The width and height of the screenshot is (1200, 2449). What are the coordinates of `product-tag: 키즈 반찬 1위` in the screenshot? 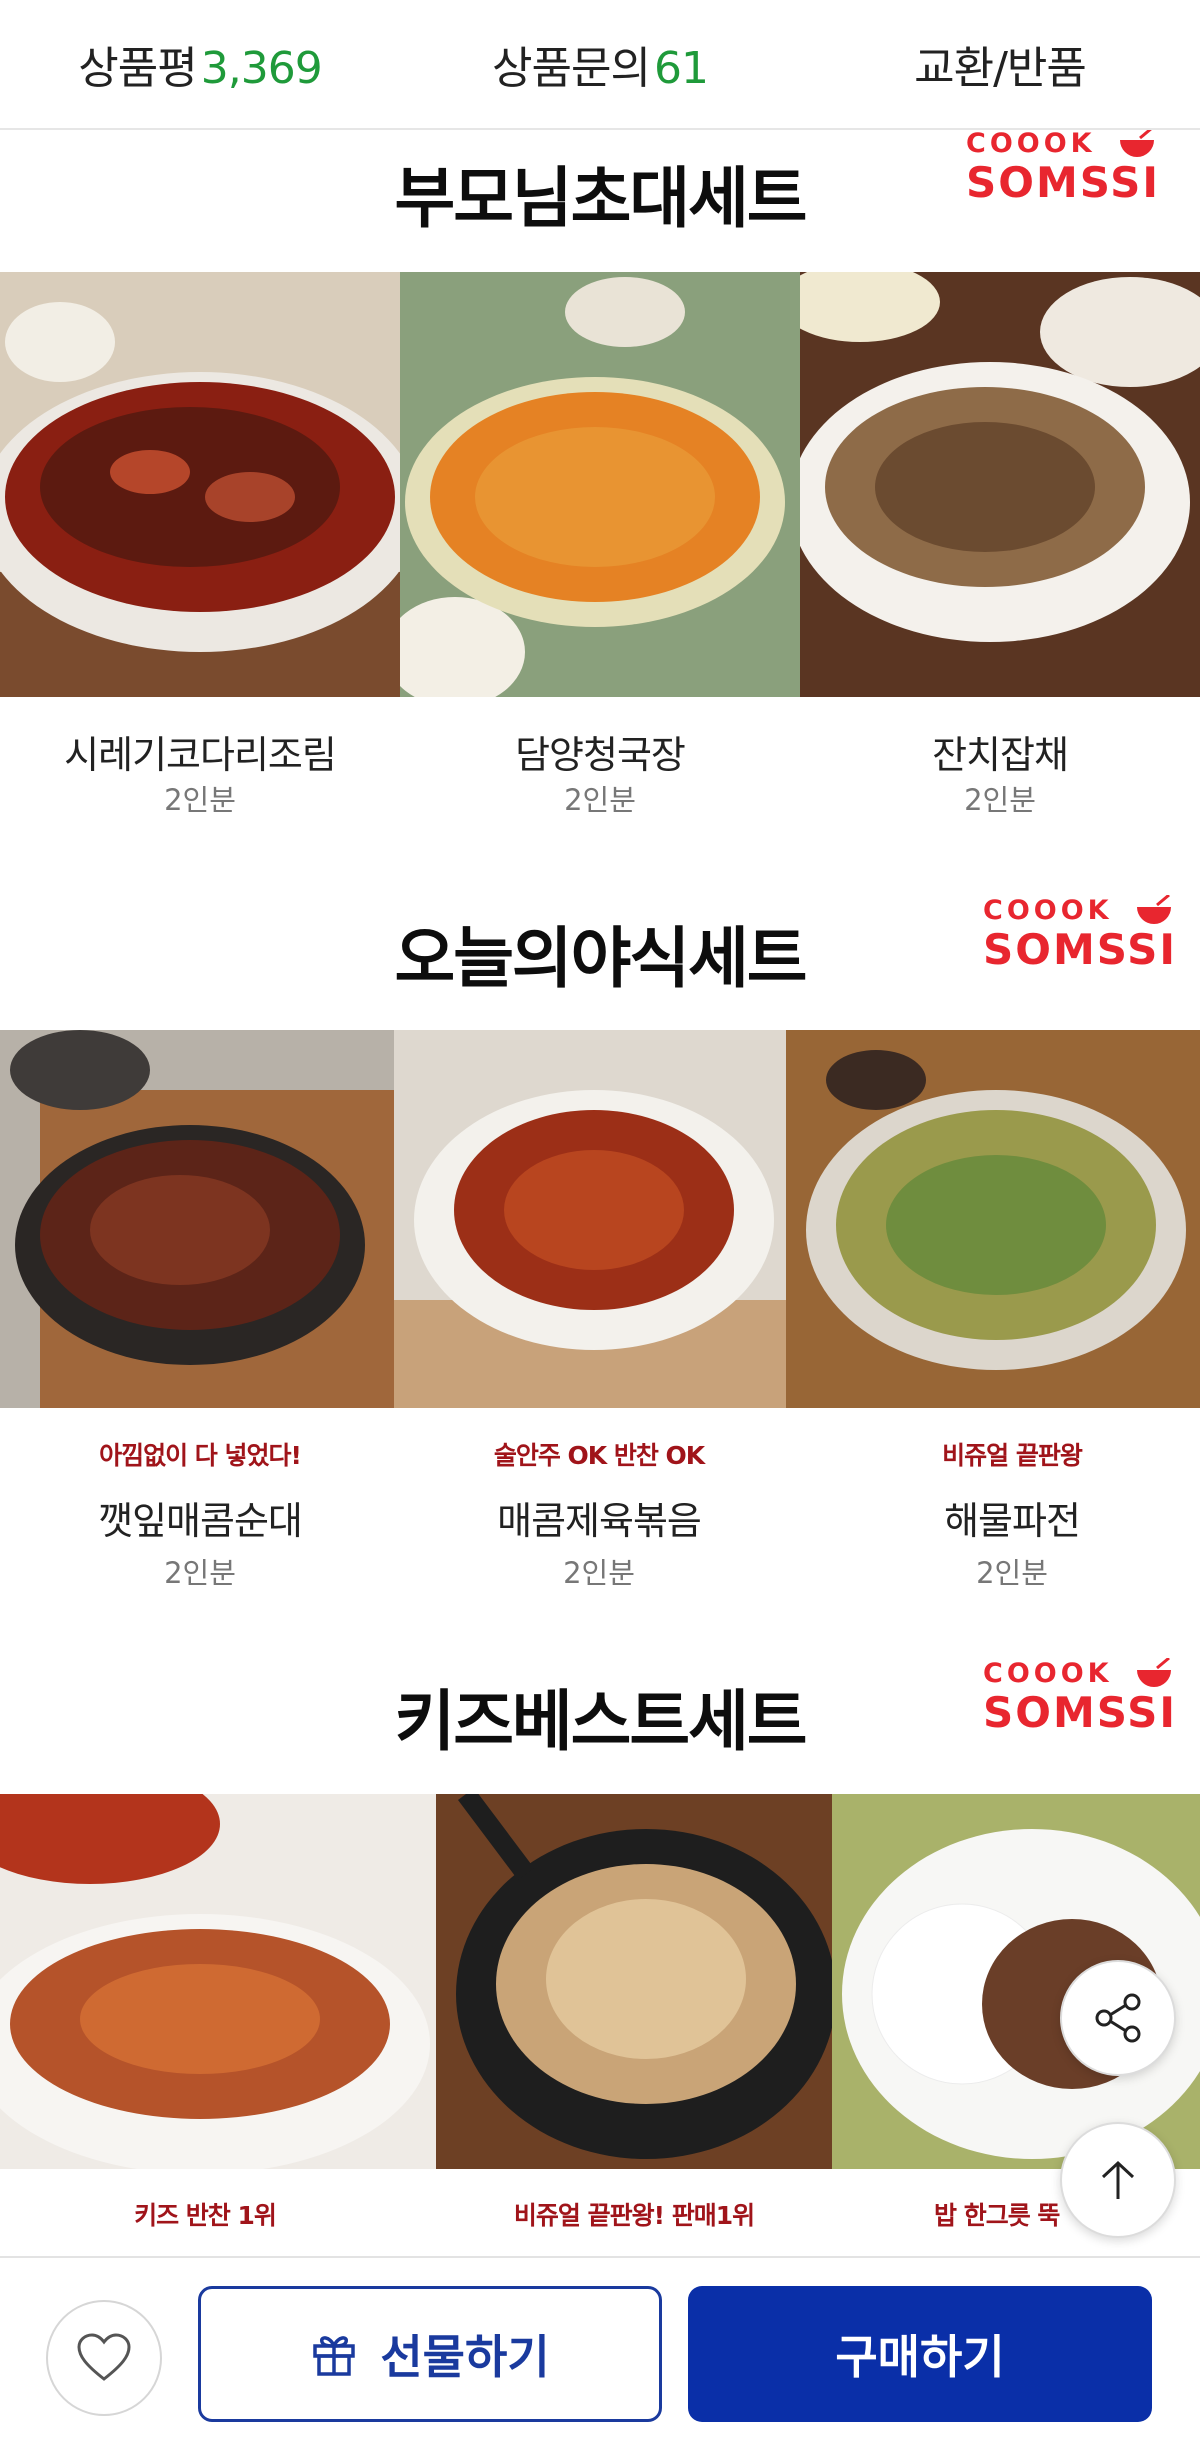 It's located at (205, 2215).